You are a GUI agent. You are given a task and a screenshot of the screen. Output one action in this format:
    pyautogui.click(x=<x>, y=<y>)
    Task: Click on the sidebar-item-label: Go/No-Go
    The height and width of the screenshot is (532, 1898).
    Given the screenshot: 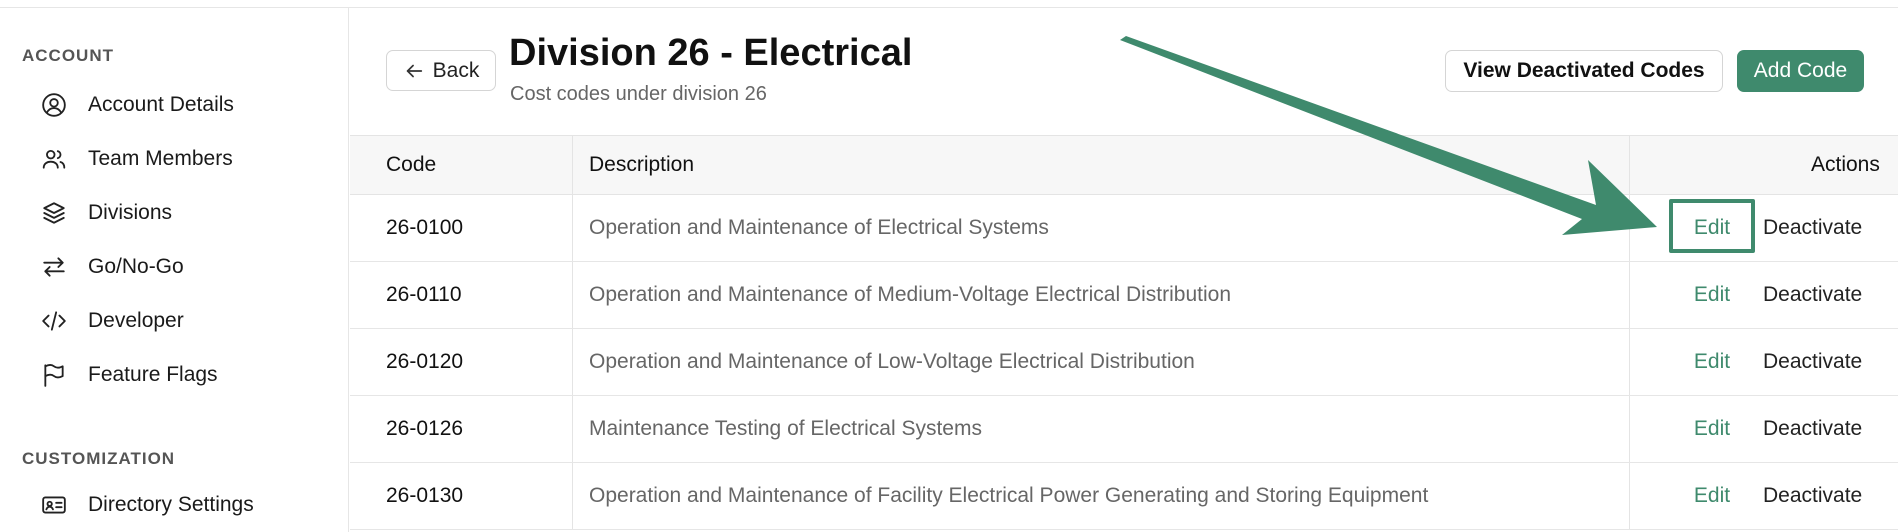 What is the action you would take?
    pyautogui.click(x=136, y=266)
    